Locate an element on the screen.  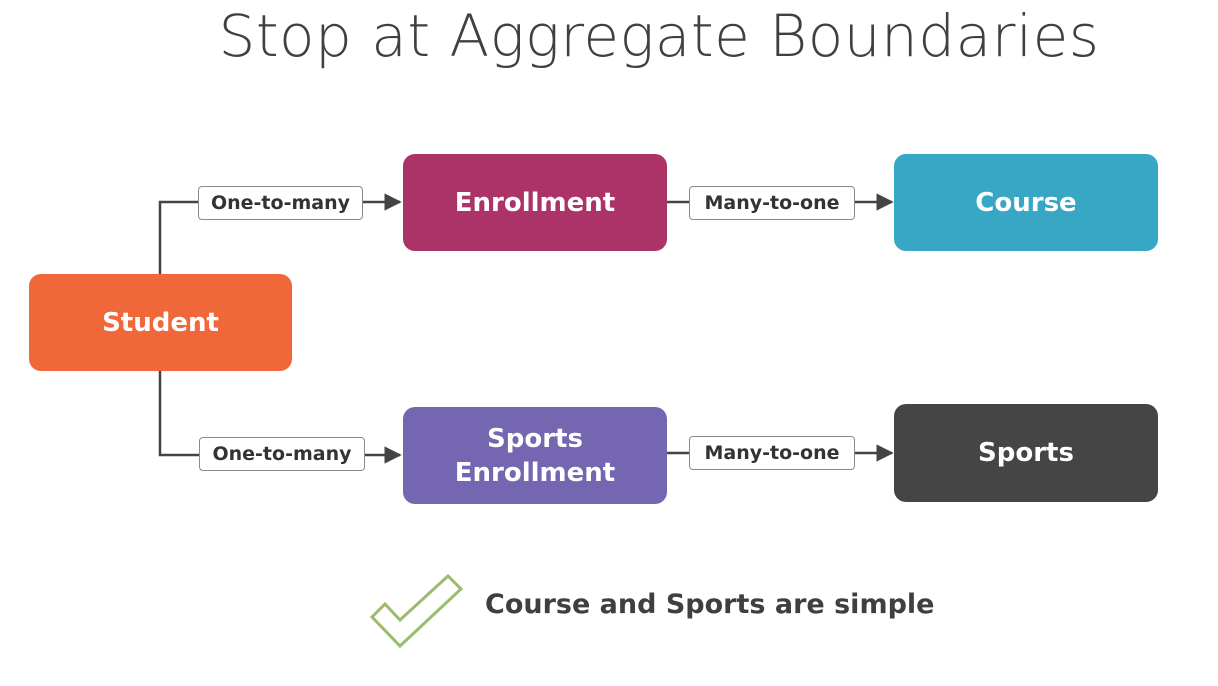
checkmark-icon is located at coordinates (416, 611).